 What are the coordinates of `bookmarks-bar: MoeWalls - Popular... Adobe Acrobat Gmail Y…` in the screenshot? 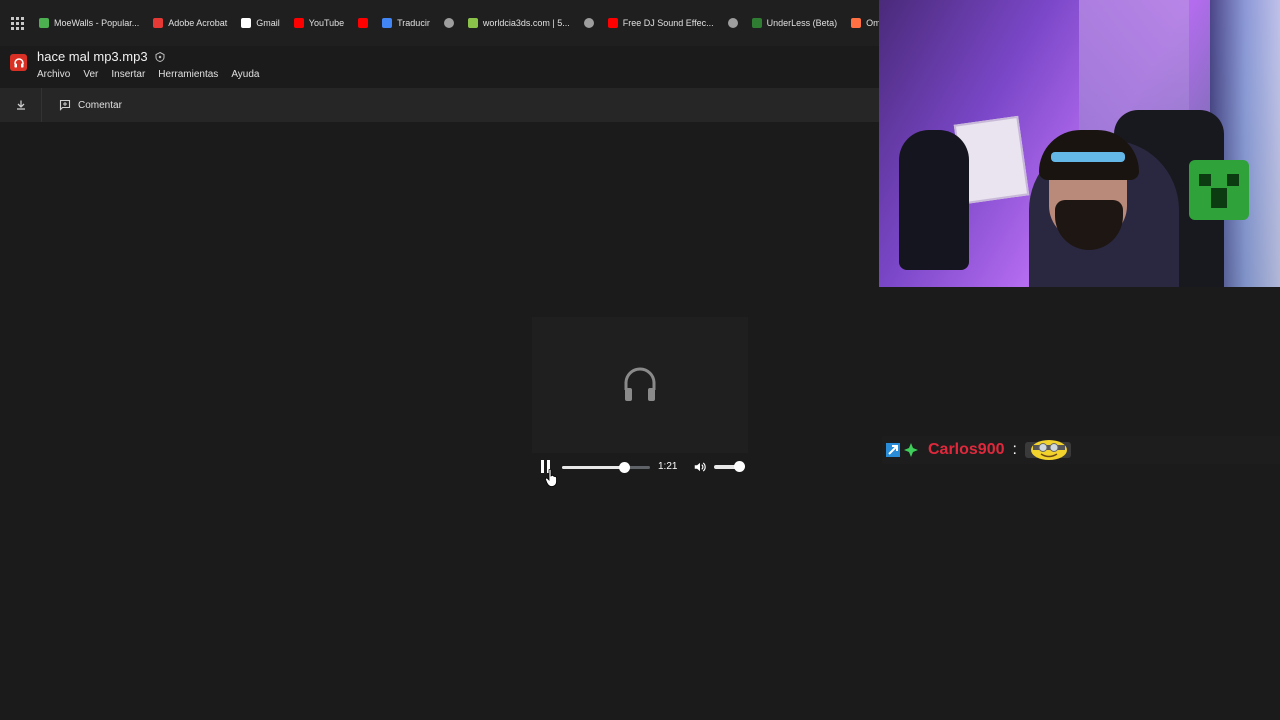 It's located at (440, 23).